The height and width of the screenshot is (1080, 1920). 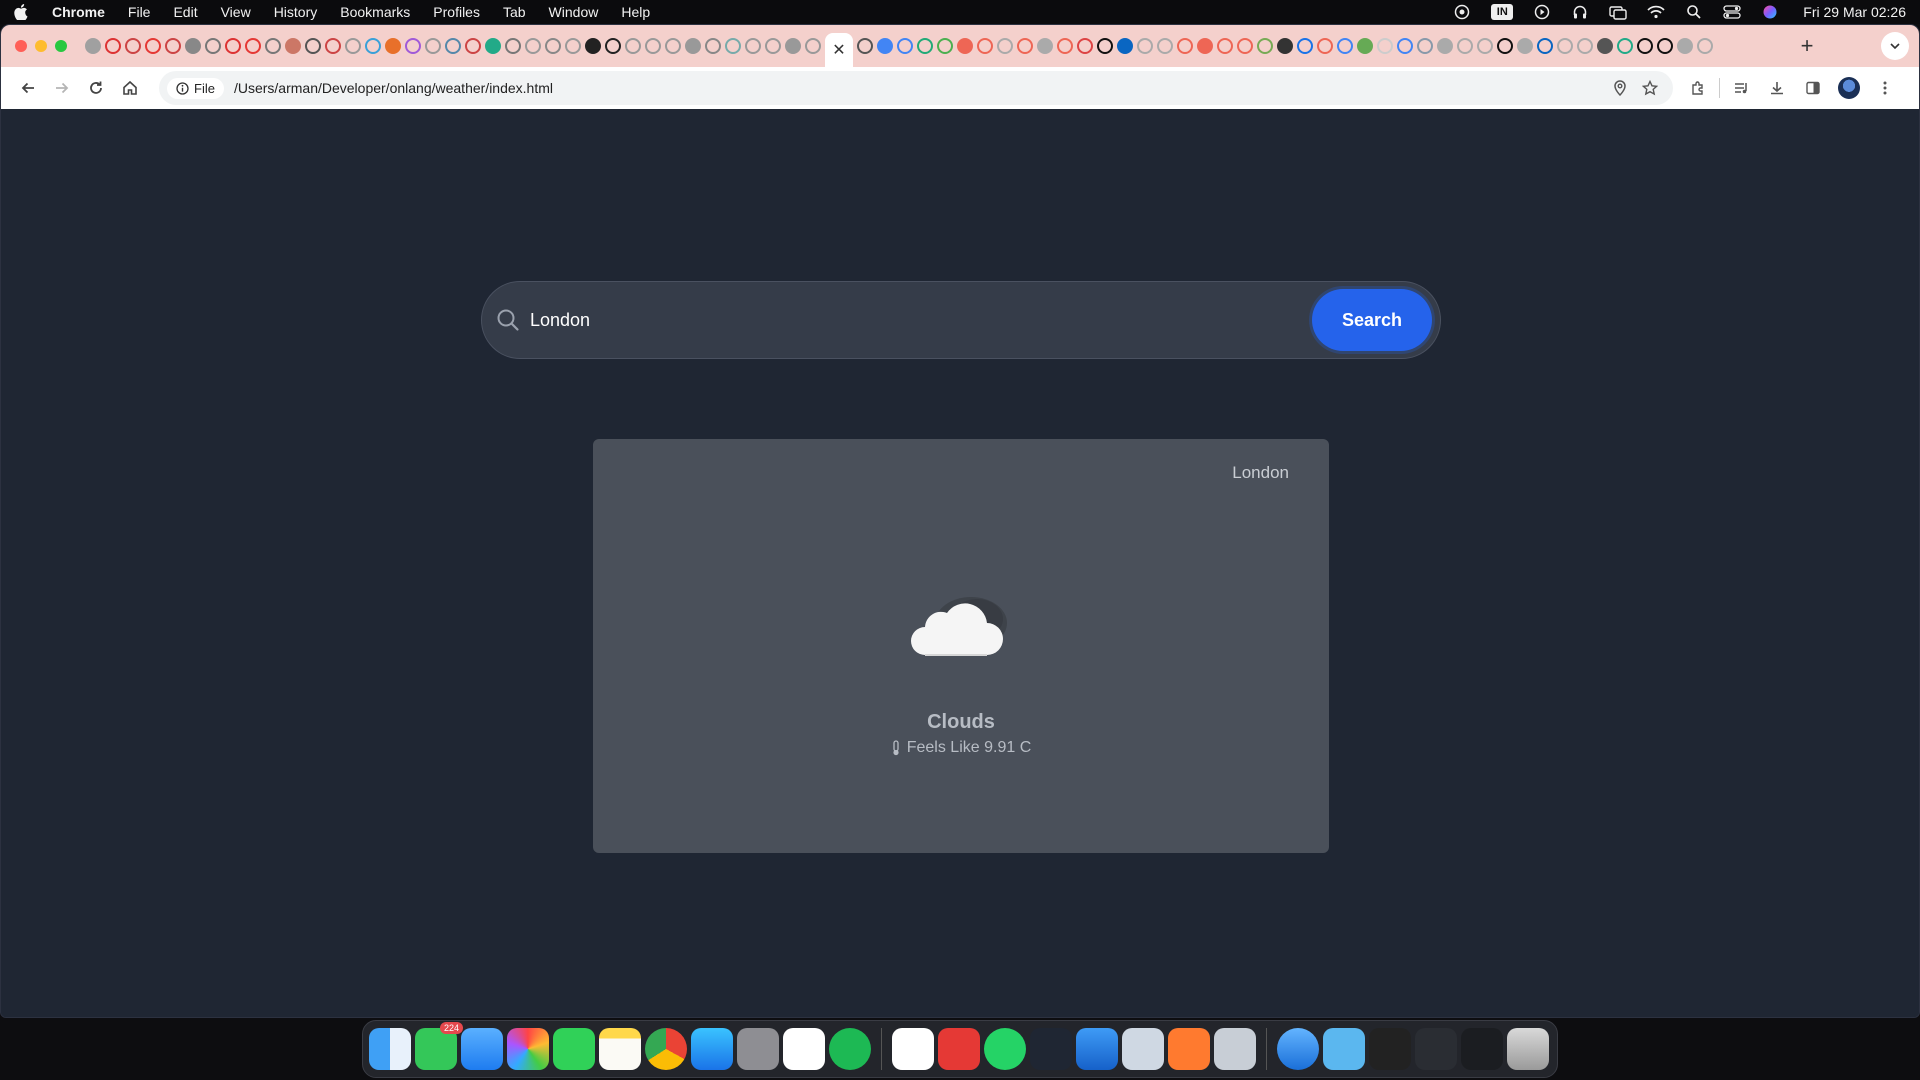 I want to click on downloads-icon, so click(x=1777, y=88).